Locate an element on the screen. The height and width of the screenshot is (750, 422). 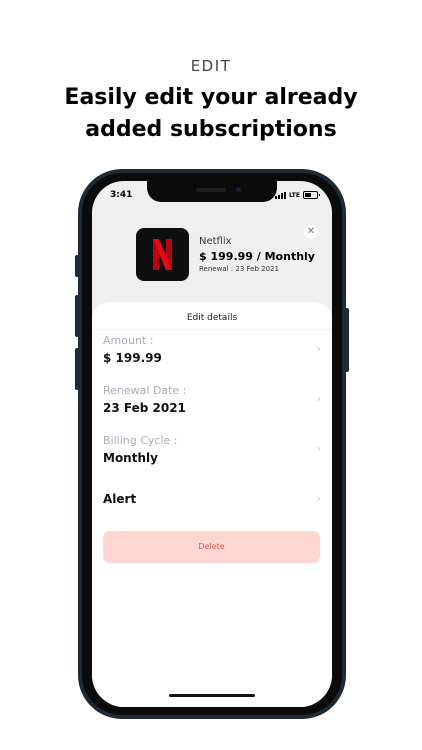
headline-line-1: Easily edit your already is located at coordinates (211, 97).